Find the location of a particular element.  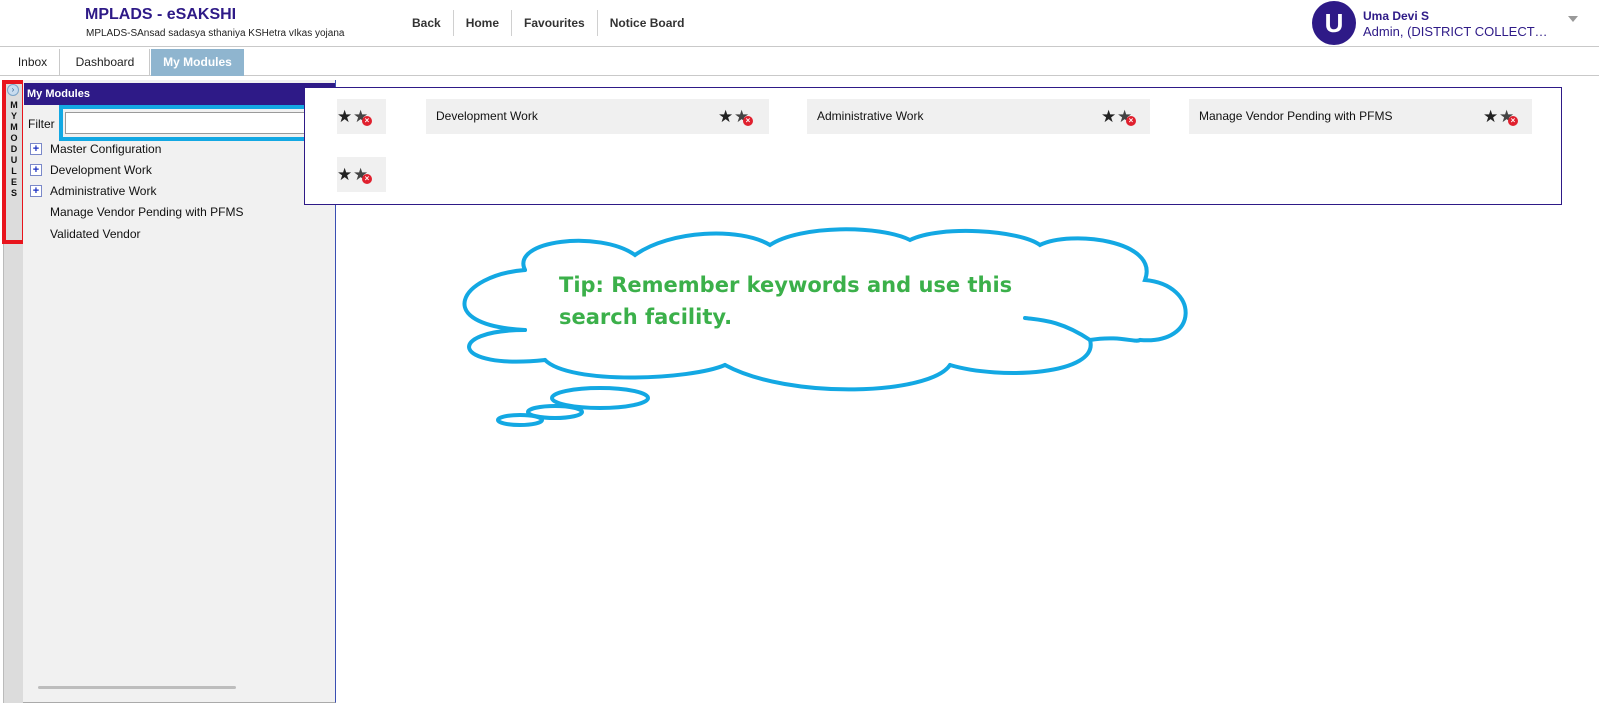

module-tile-manage-vendor: Manage Vendor Pending with PFMS ★ ★ × is located at coordinates (1360, 116).